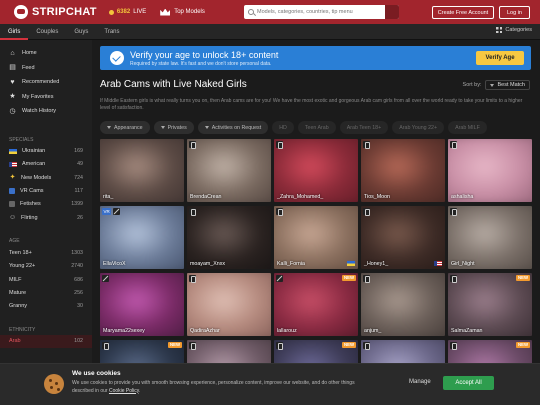 This screenshot has height=405, width=540. Describe the element at coordinates (46, 68) in the screenshot. I see `sidebar-item-feed: ▤ Feed` at that location.